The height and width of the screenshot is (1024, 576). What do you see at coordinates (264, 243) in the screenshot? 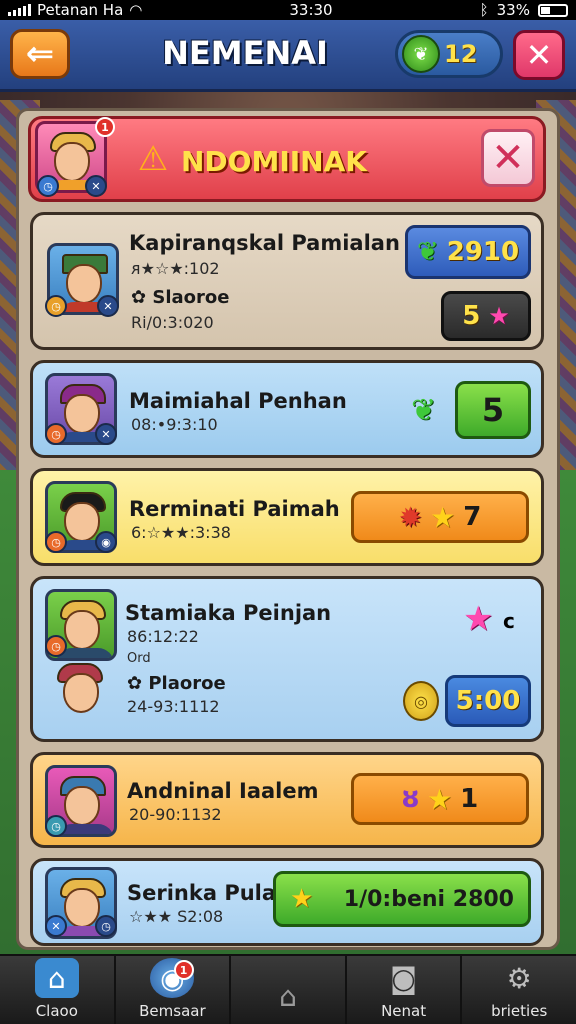
I see `player-name: Kapiranqskal Pamialan` at bounding box center [264, 243].